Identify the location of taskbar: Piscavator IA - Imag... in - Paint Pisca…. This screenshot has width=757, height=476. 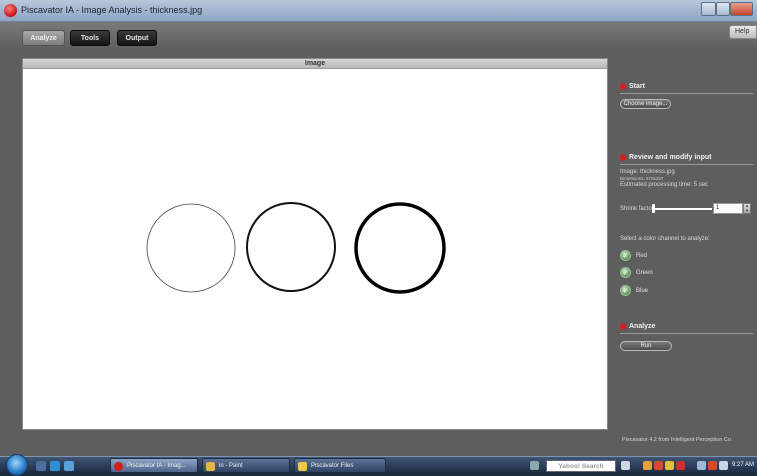
(378, 465).